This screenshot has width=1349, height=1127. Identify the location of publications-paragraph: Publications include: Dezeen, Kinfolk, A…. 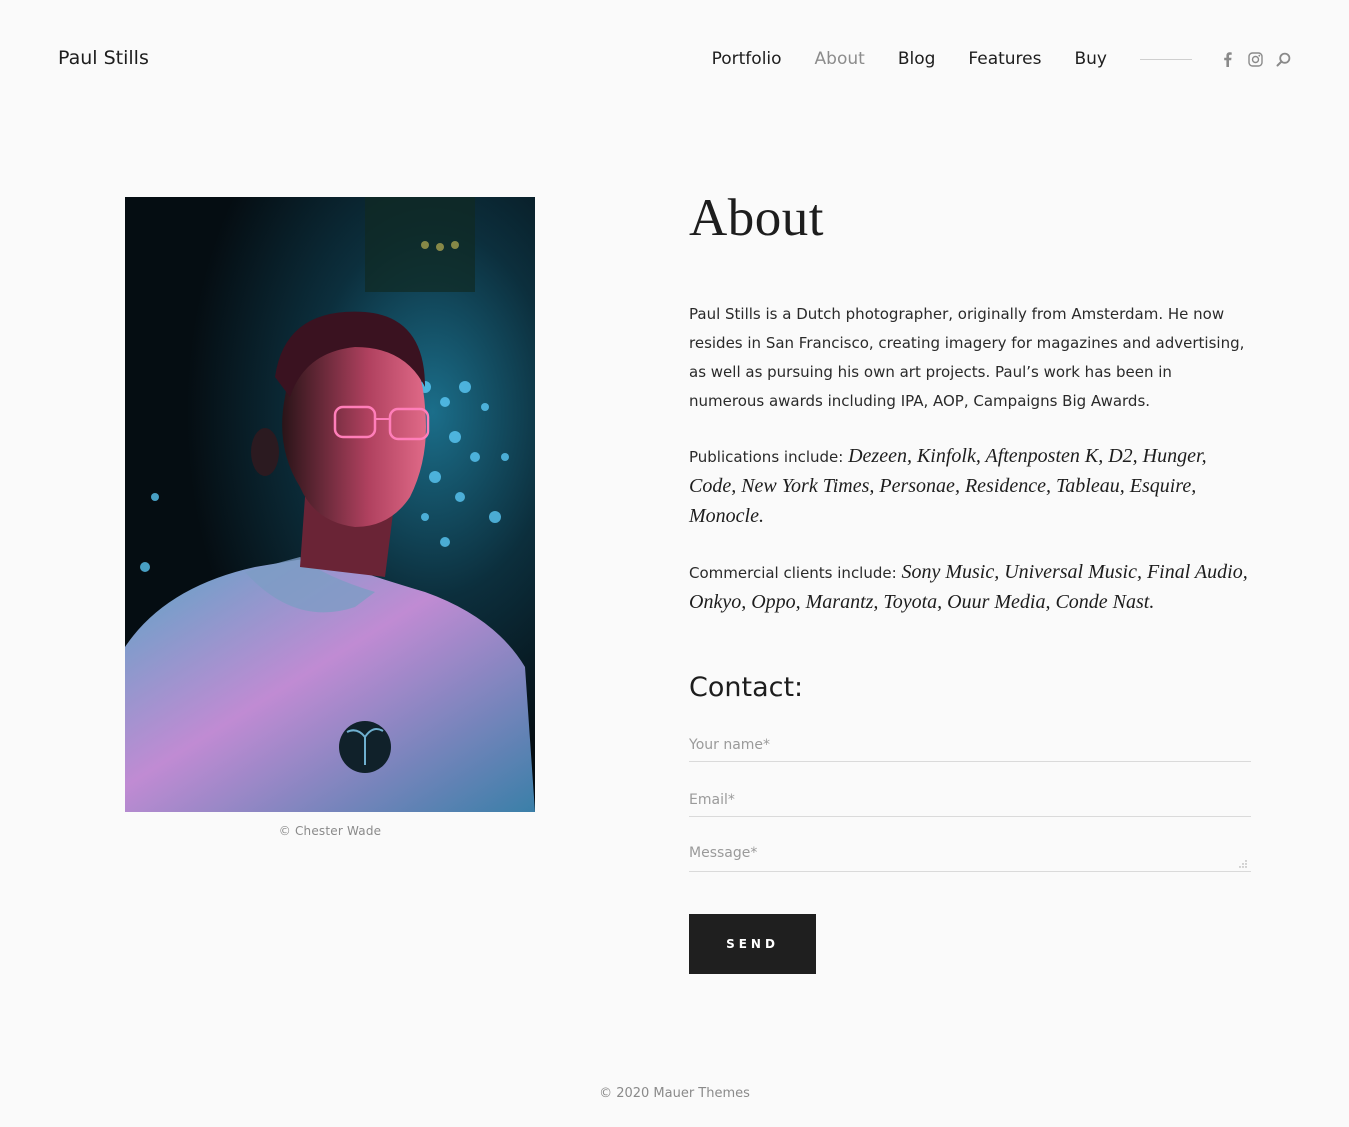
(970, 487).